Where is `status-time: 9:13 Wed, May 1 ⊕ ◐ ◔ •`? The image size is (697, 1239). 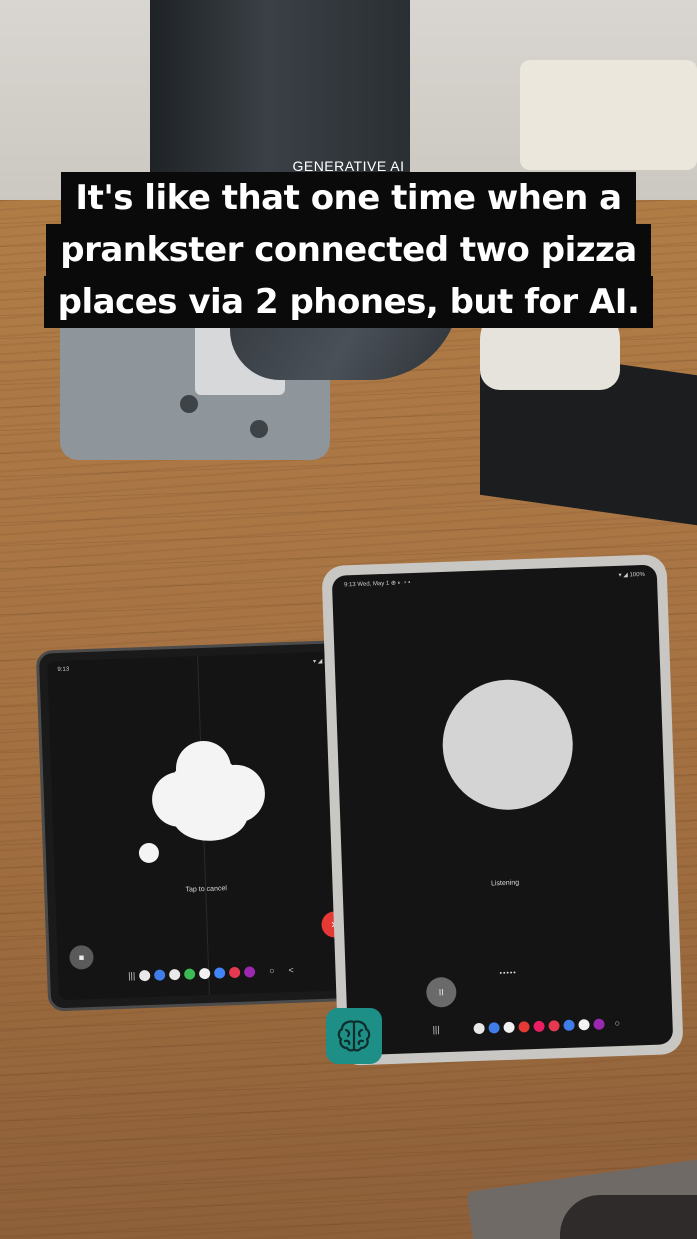
status-time: 9:13 Wed, May 1 ⊕ ◐ ◔ • is located at coordinates (377, 584).